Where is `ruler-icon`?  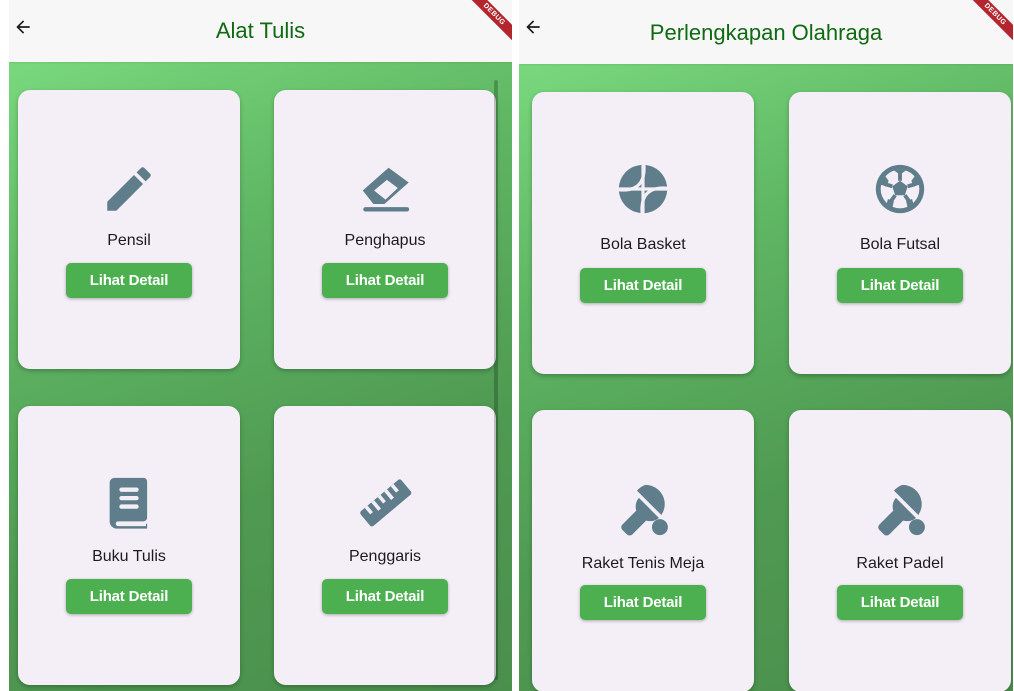
ruler-icon is located at coordinates (385, 502).